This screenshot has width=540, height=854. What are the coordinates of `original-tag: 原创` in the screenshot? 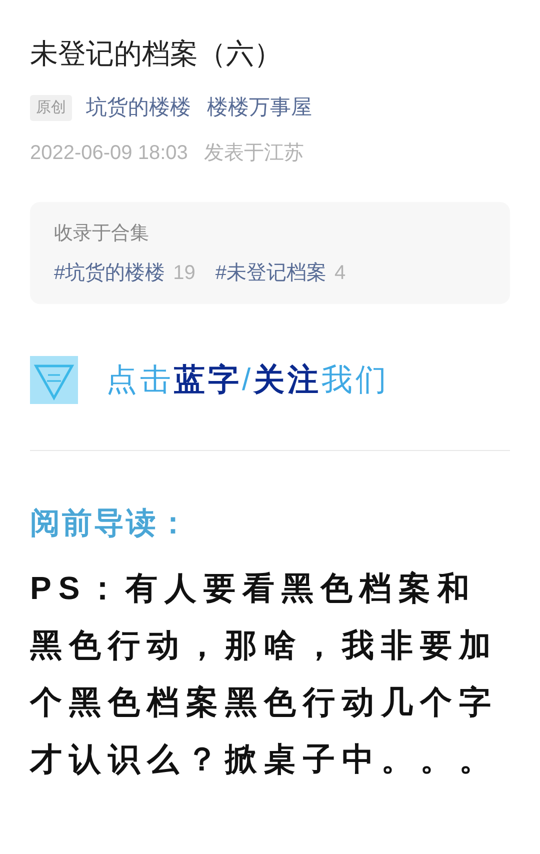 It's located at (51, 107).